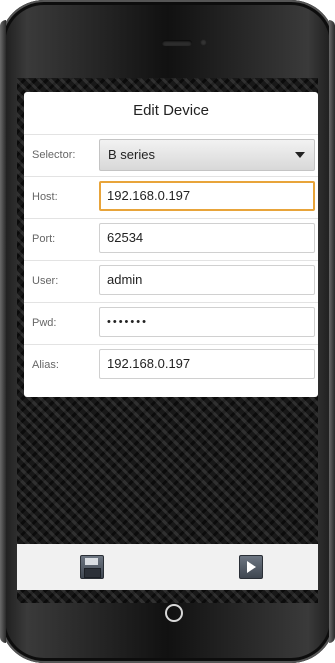 This screenshot has height=663, width=335. What do you see at coordinates (92, 567) in the screenshot?
I see `save-button` at bounding box center [92, 567].